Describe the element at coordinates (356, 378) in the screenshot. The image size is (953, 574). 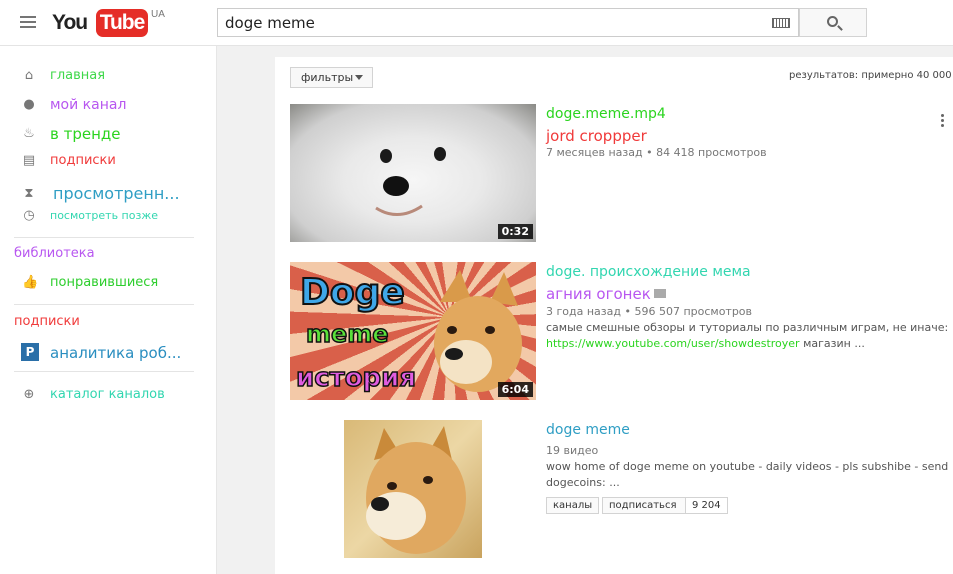
I see `thumbnail-text-history: история` at that location.